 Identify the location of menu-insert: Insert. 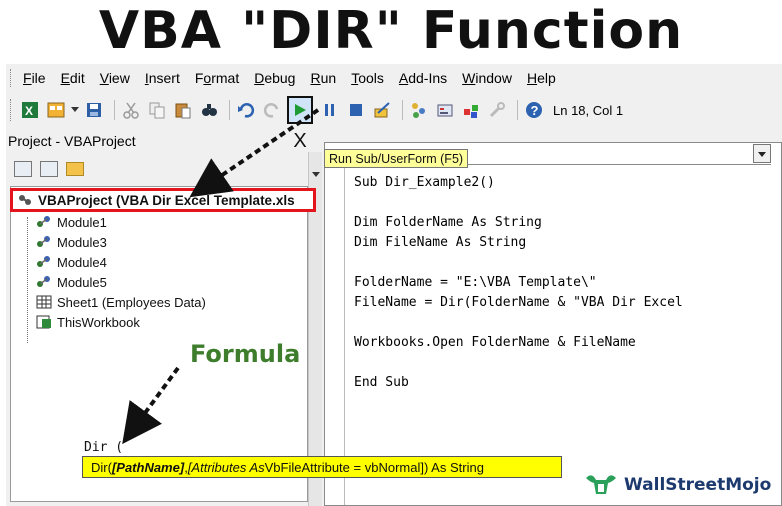
(162, 78).